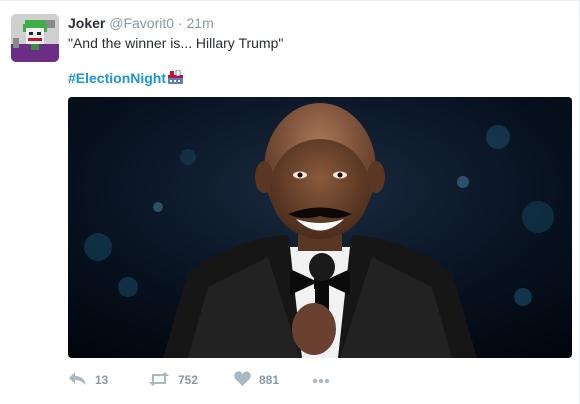 The width and height of the screenshot is (580, 404). What do you see at coordinates (269, 380) in the screenshot?
I see `like-count: 881` at bounding box center [269, 380].